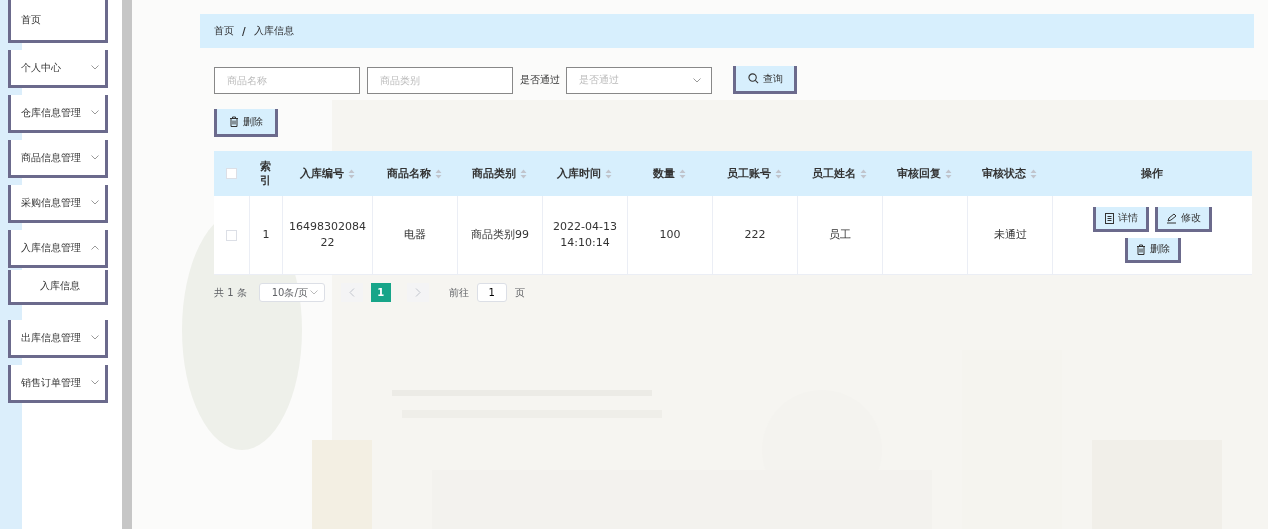  What do you see at coordinates (753, 78) in the screenshot?
I see `search-icon` at bounding box center [753, 78].